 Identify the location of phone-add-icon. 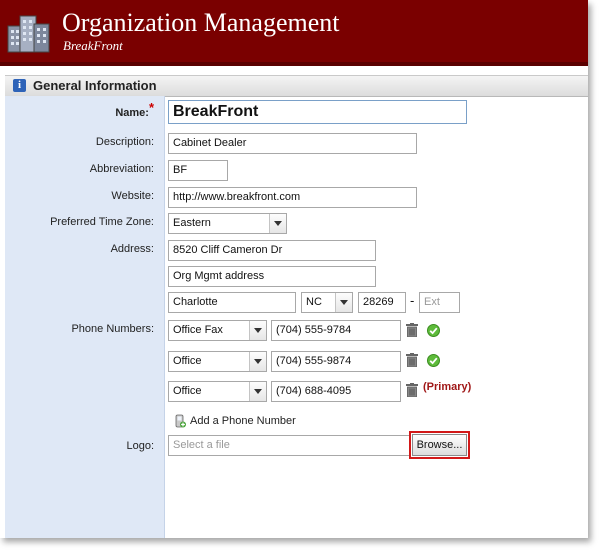
(180, 421).